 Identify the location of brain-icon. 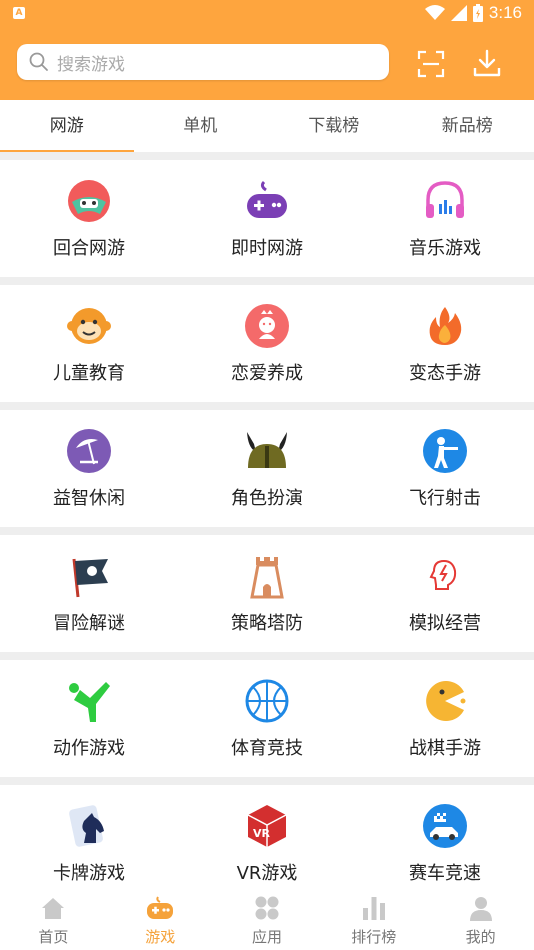
(443, 574).